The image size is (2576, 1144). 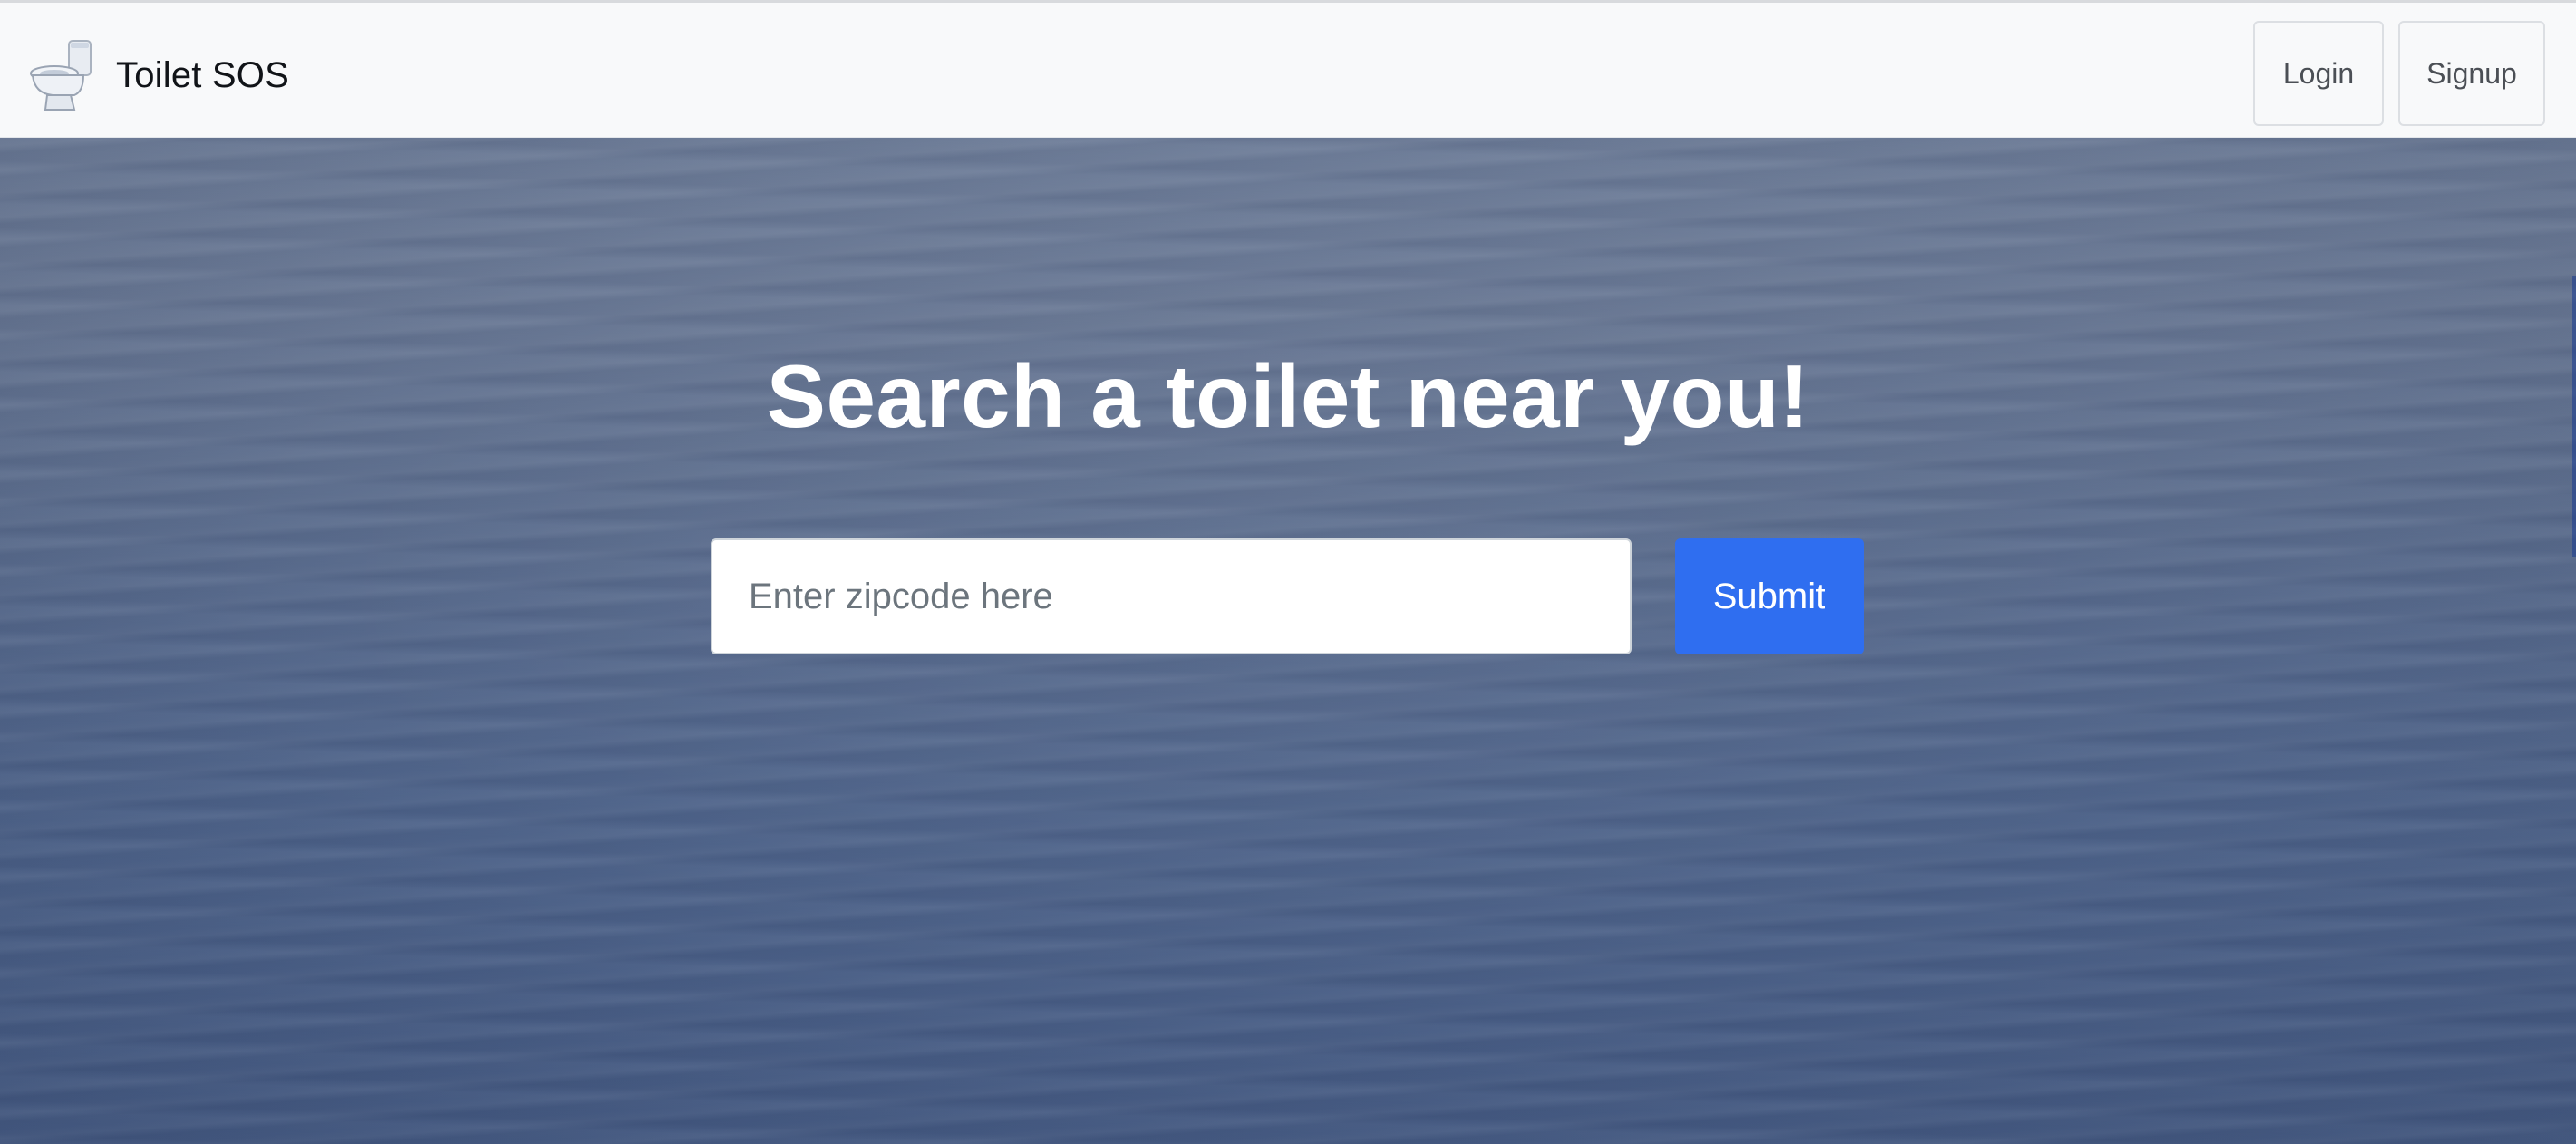 I want to click on signup-button: Signup, so click(x=2471, y=73).